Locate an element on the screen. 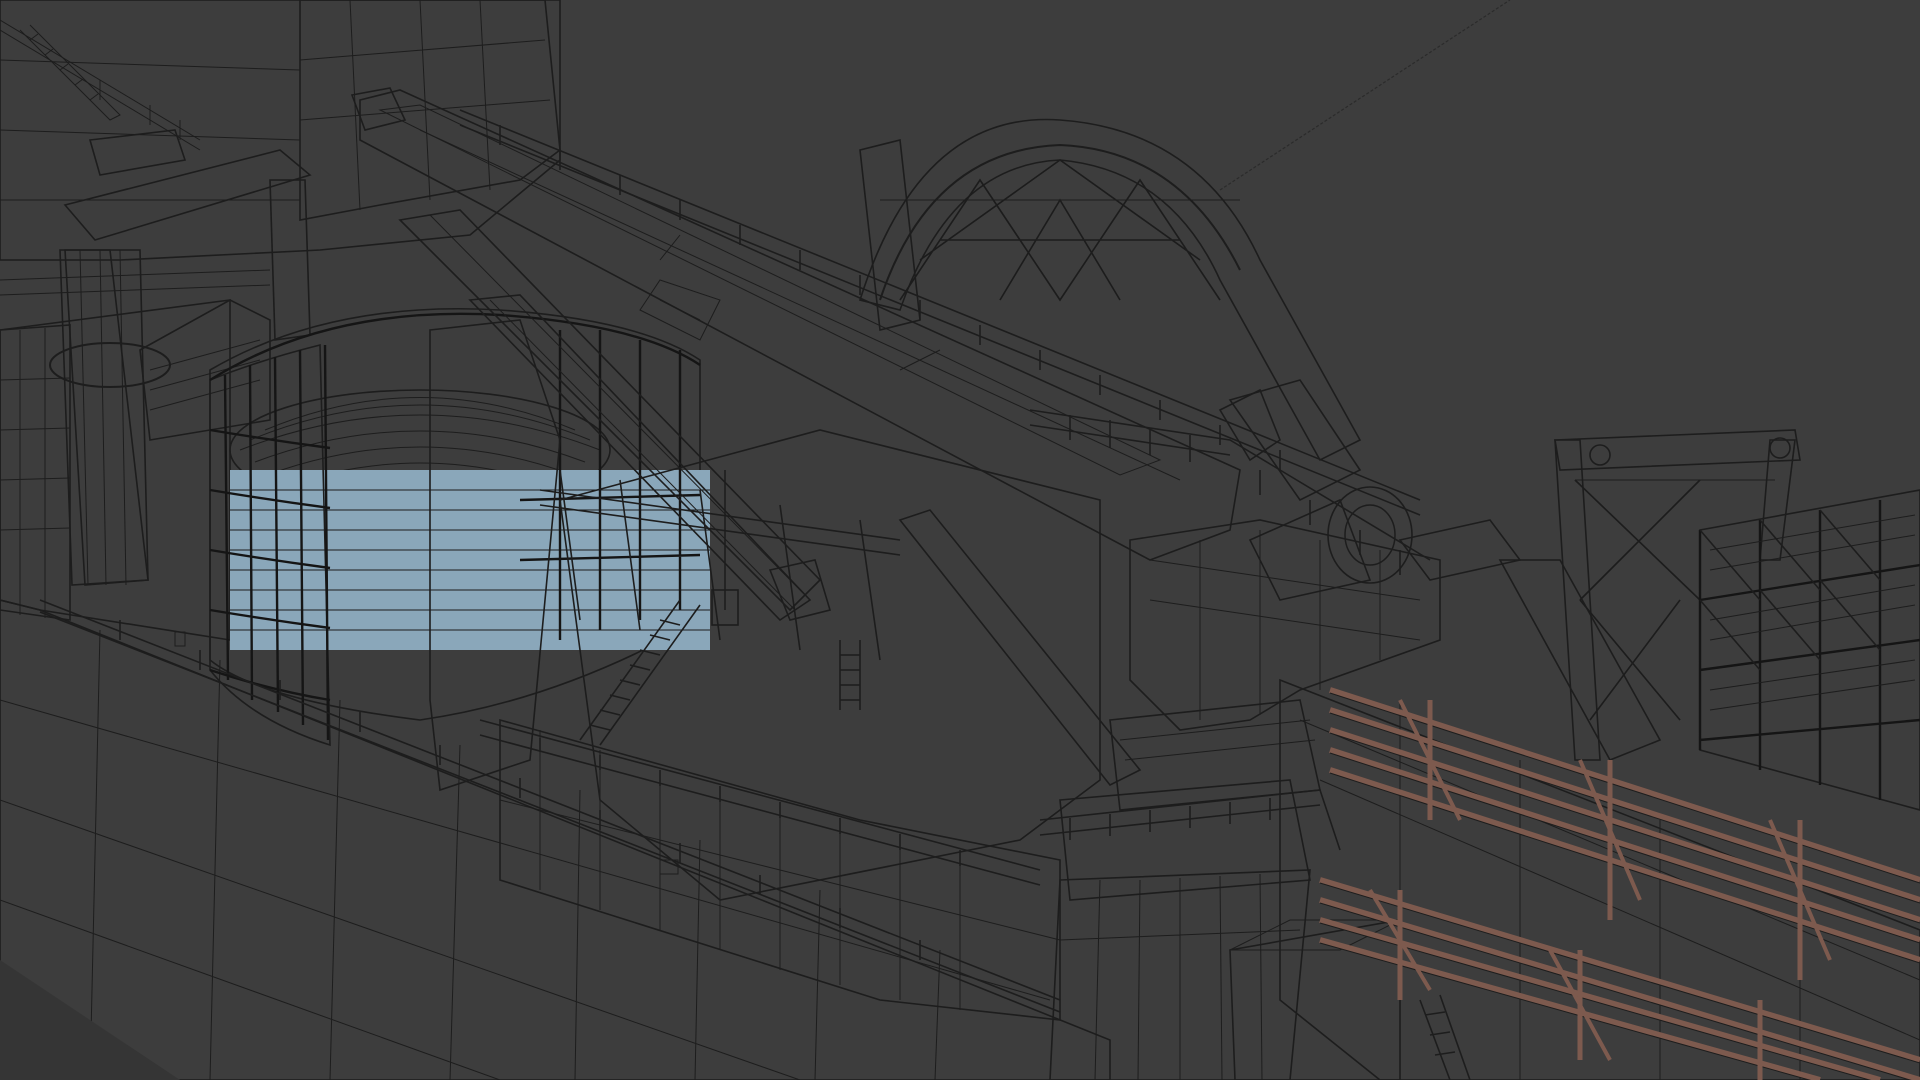 This screenshot has height=1080, width=1920. left-machinery-frame is located at coordinates (35, 472).